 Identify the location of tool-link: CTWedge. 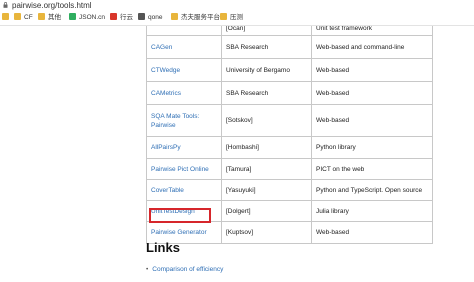
(165, 70).